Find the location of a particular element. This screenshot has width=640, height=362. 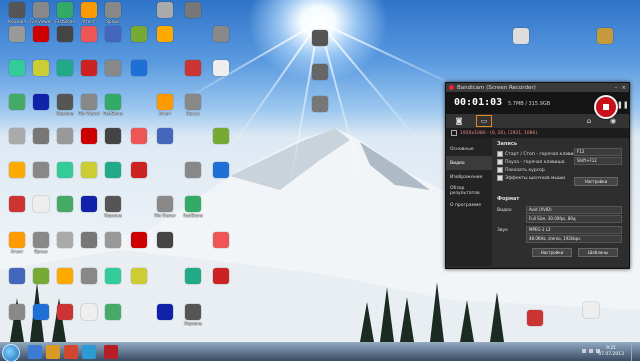

taskbar: 9:21 07.07.2013 is located at coordinates (320, 352).